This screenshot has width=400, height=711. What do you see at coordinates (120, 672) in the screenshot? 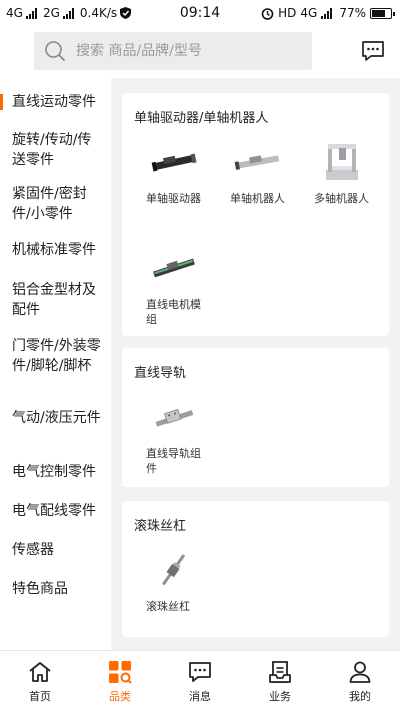
I see `category-icon` at bounding box center [120, 672].